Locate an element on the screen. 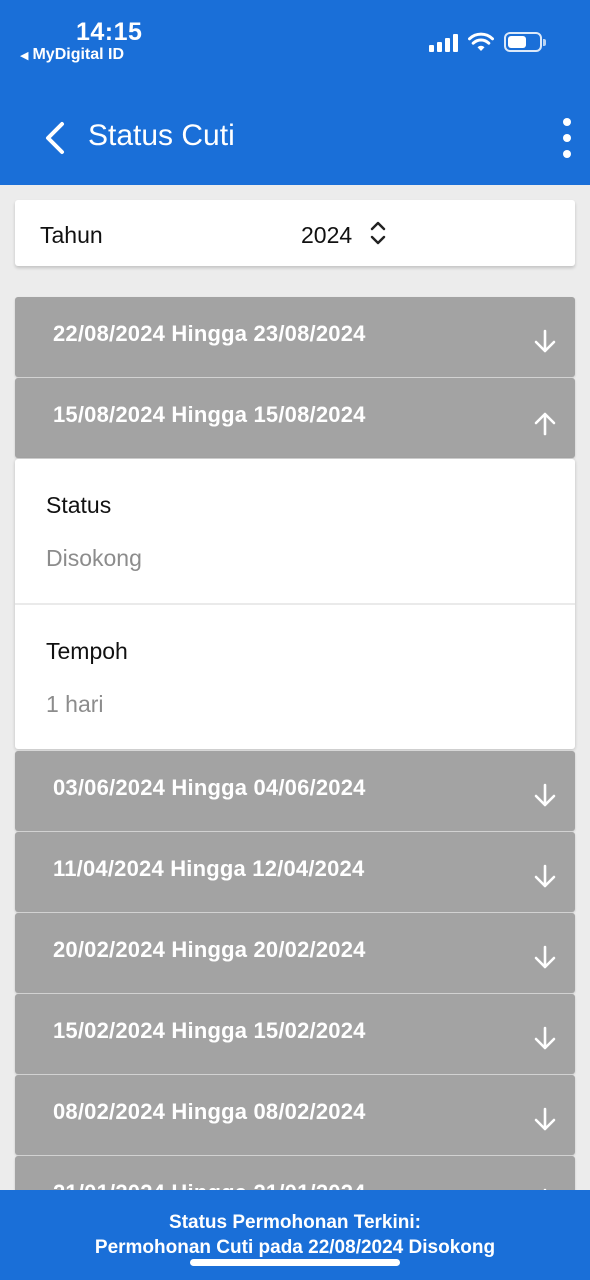  wifi-icon is located at coordinates (481, 41).